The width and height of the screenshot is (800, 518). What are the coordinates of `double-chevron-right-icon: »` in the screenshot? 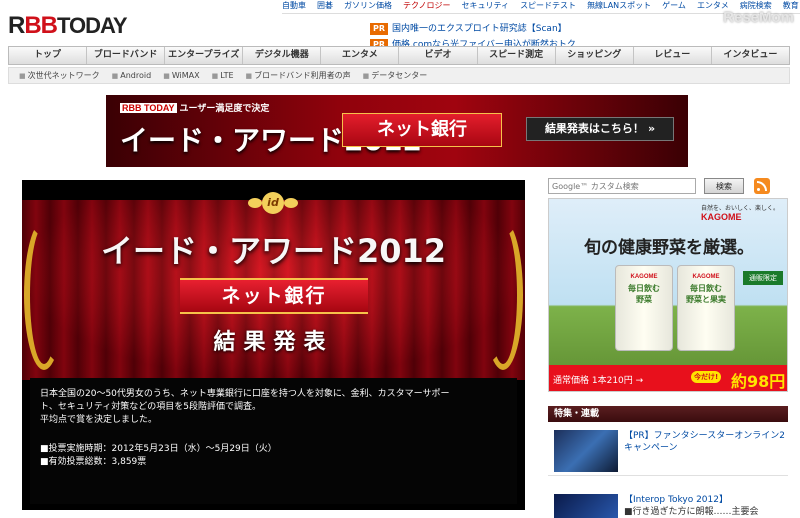 It's located at (651, 128).